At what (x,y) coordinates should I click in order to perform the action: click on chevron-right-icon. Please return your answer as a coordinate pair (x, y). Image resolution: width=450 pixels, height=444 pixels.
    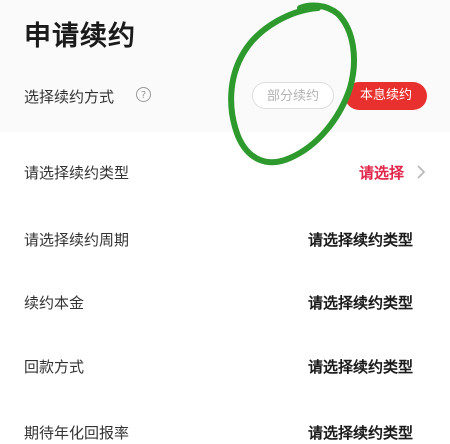
    Looking at the image, I should click on (421, 172).